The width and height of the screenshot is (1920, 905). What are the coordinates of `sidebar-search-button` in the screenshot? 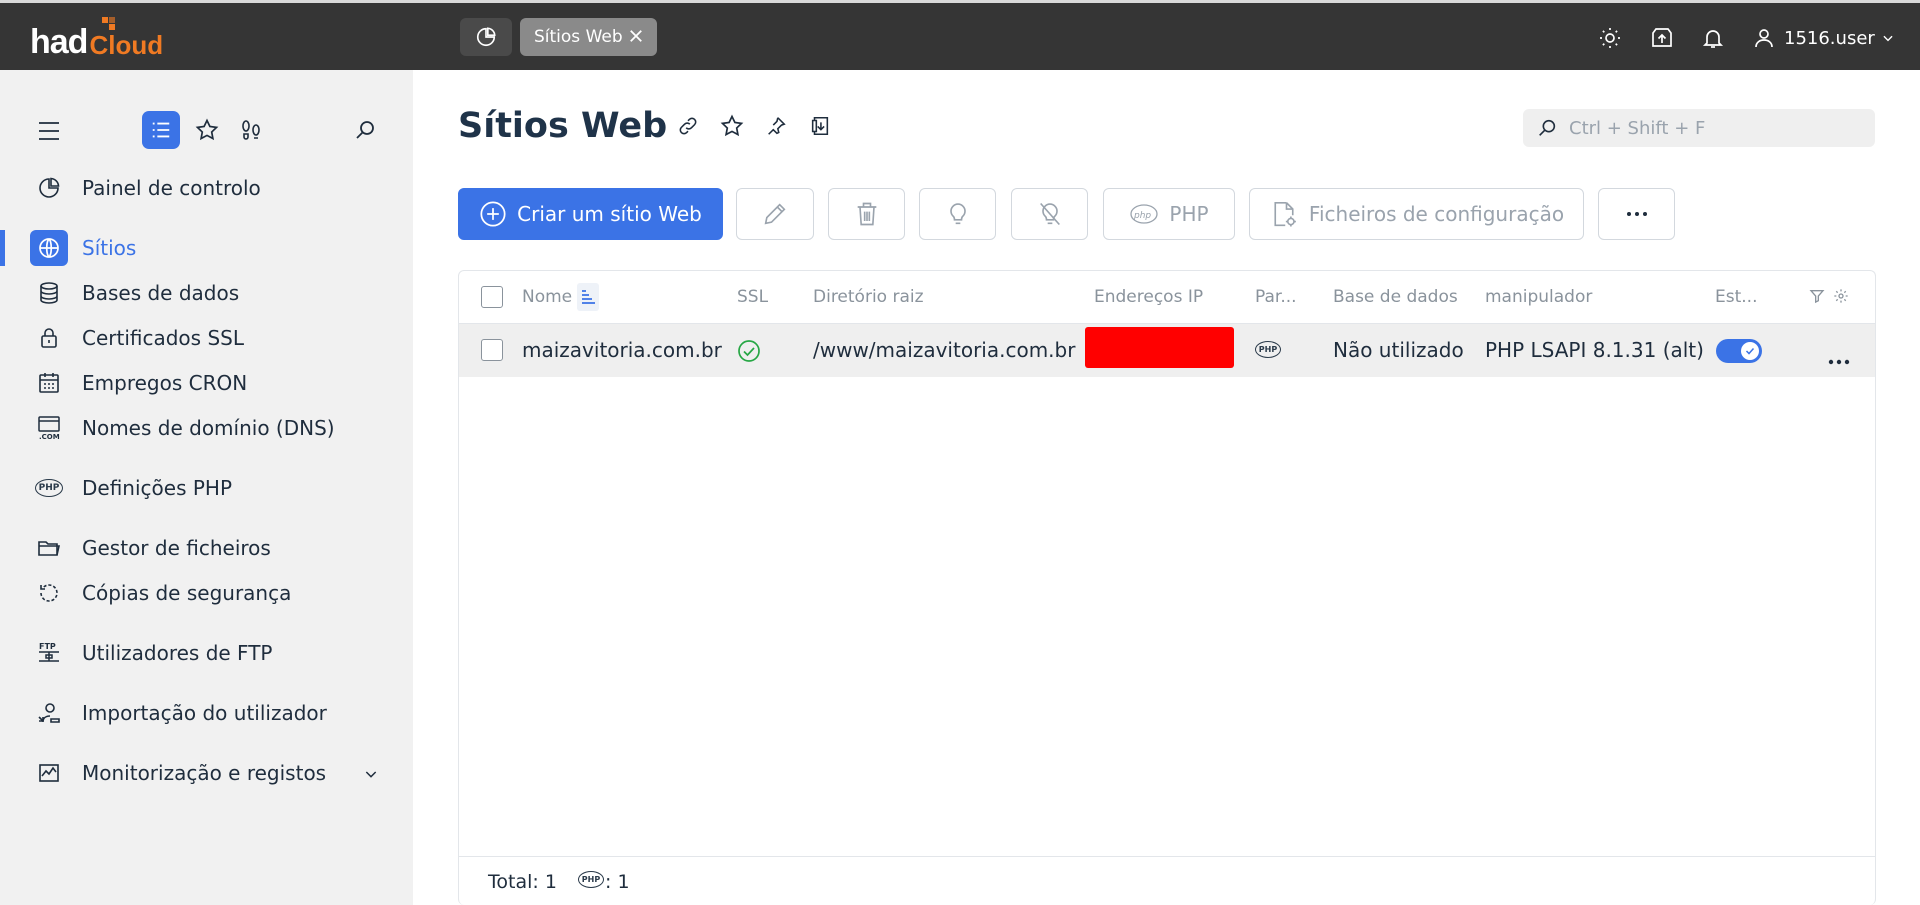 It's located at (365, 130).